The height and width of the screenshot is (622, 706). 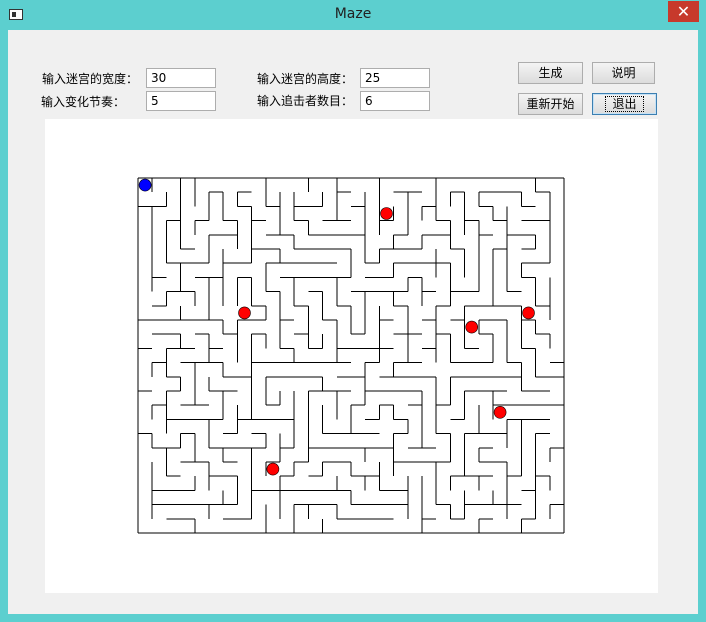 What do you see at coordinates (550, 73) in the screenshot?
I see `generate-button: 生成` at bounding box center [550, 73].